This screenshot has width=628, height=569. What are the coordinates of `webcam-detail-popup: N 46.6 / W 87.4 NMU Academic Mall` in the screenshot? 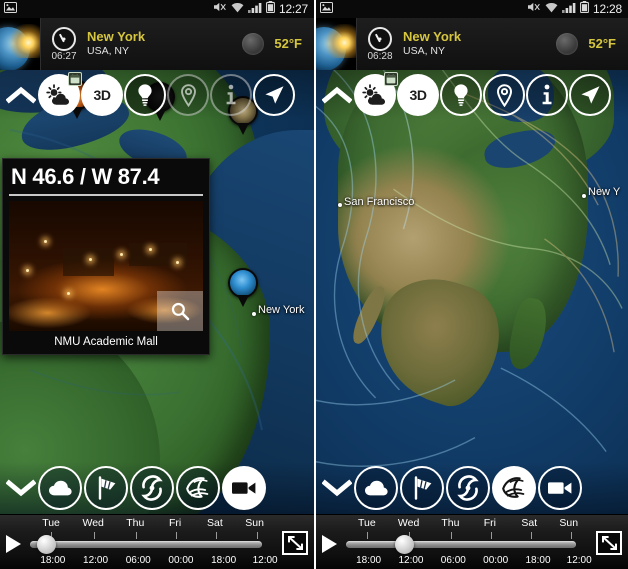 It's located at (106, 256).